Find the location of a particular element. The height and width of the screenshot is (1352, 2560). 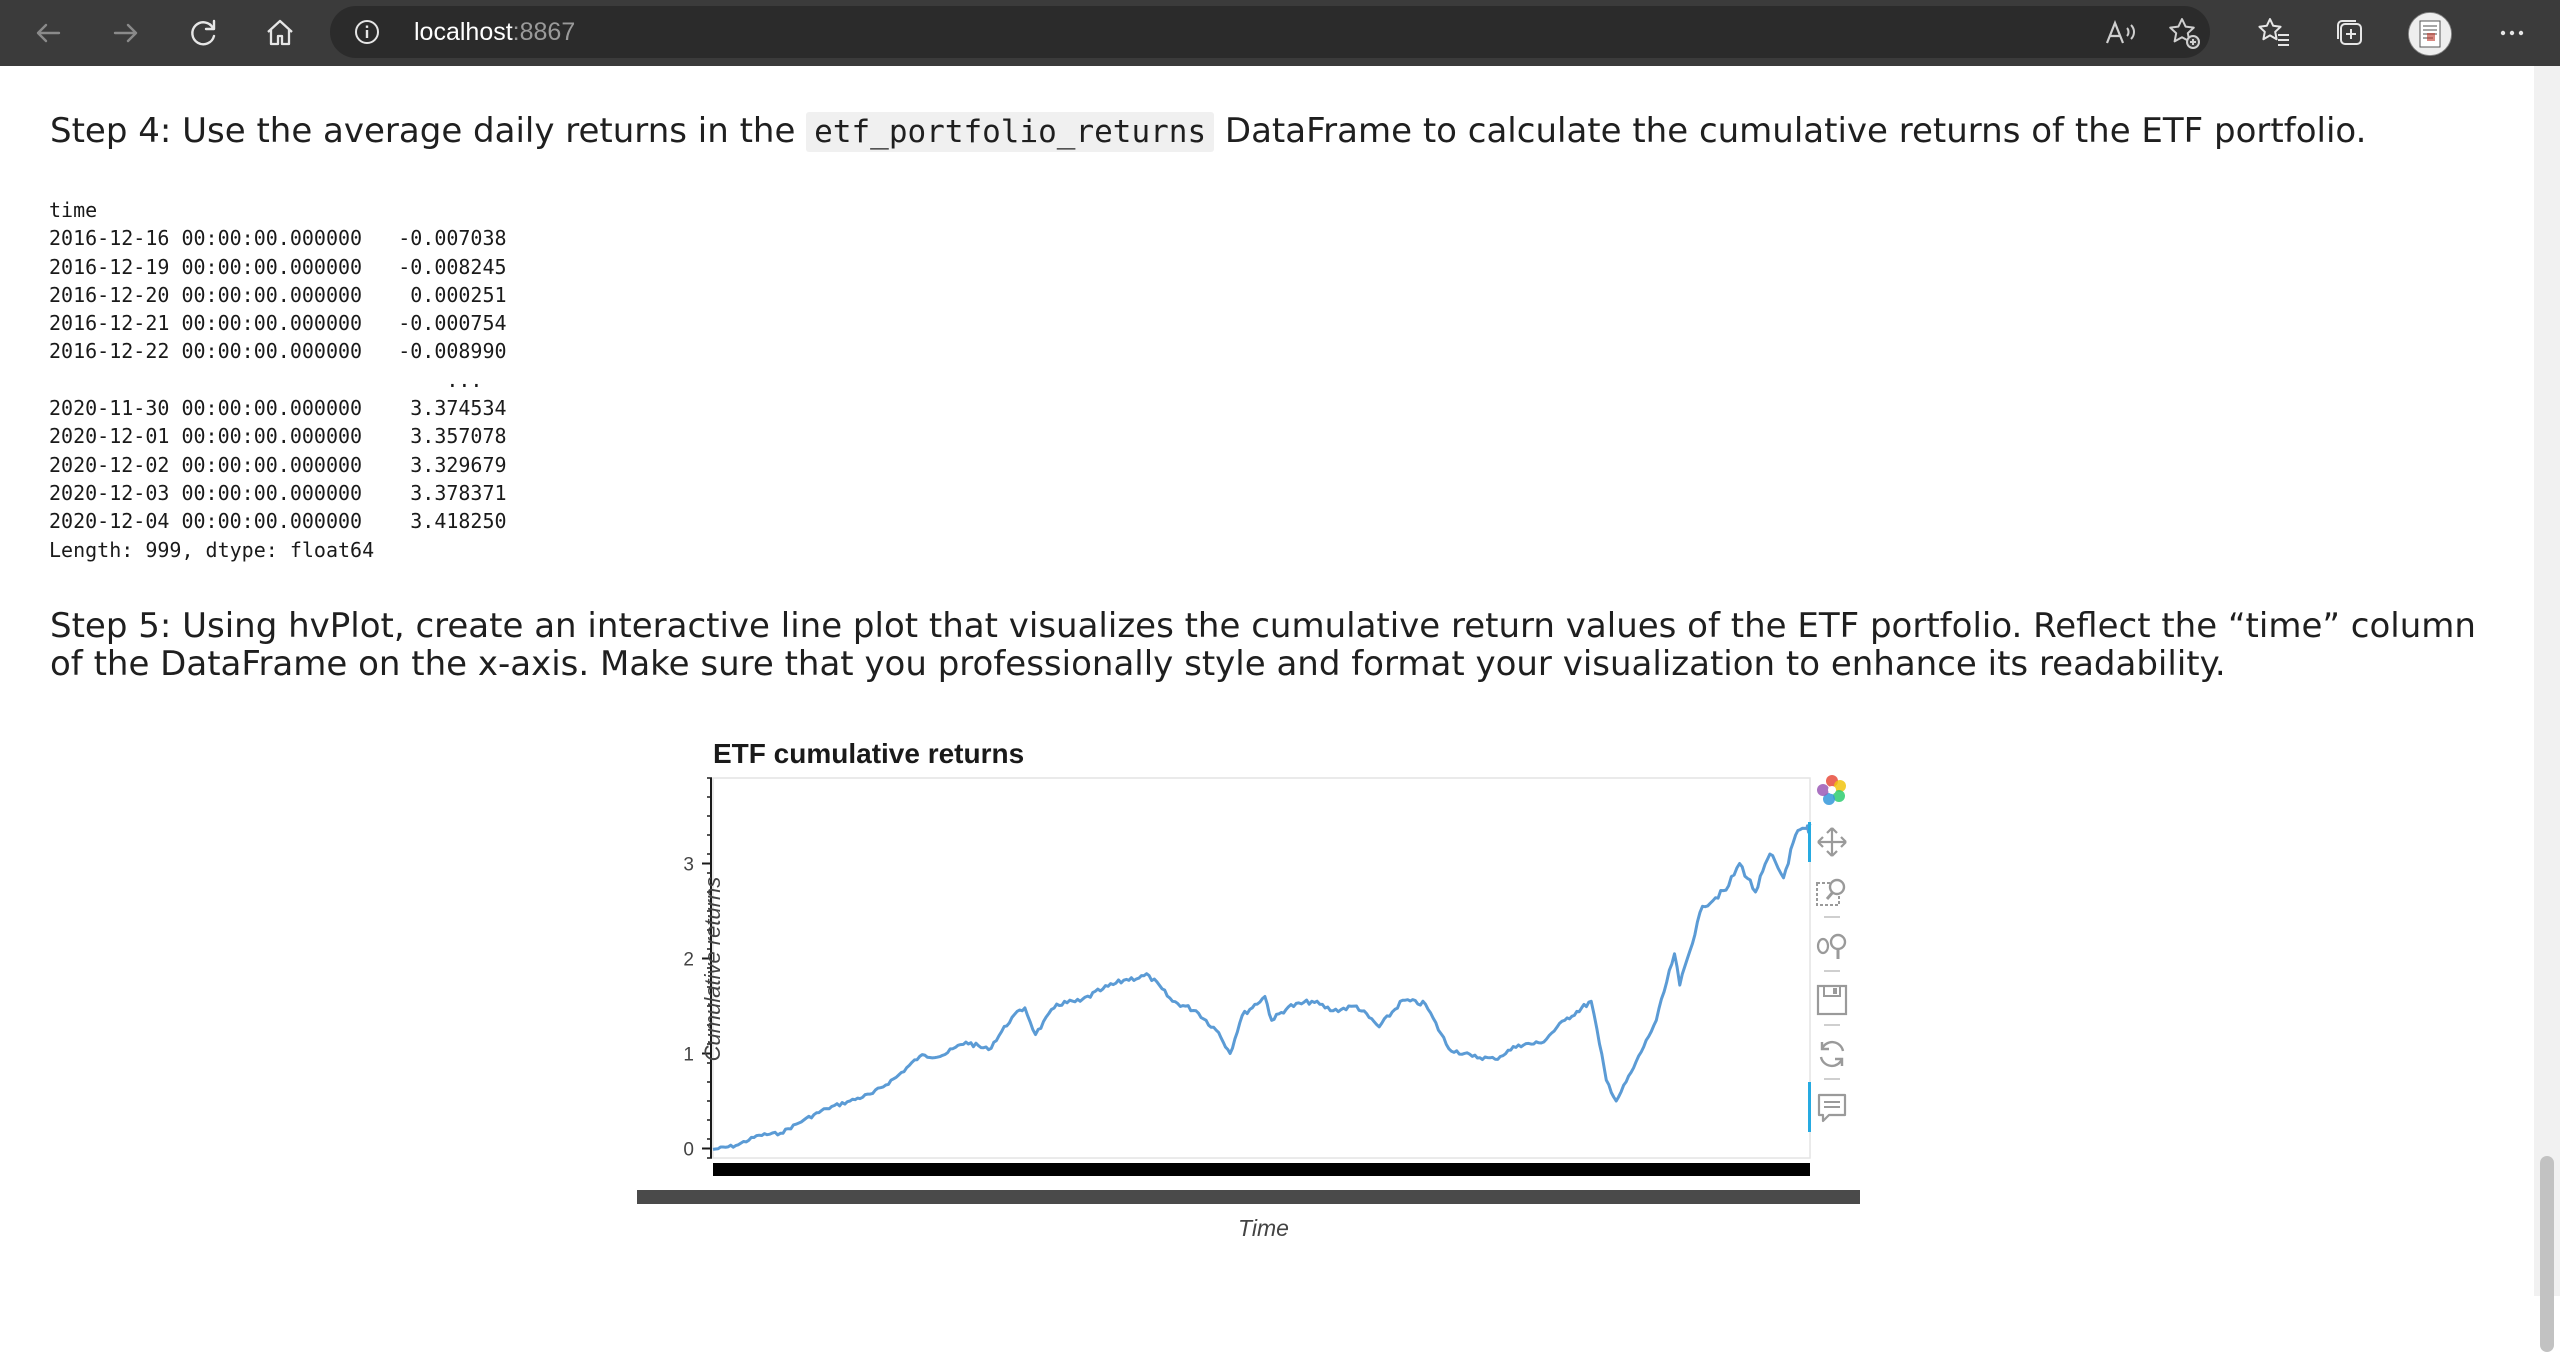

collections-icon is located at coordinates (2349, 32).